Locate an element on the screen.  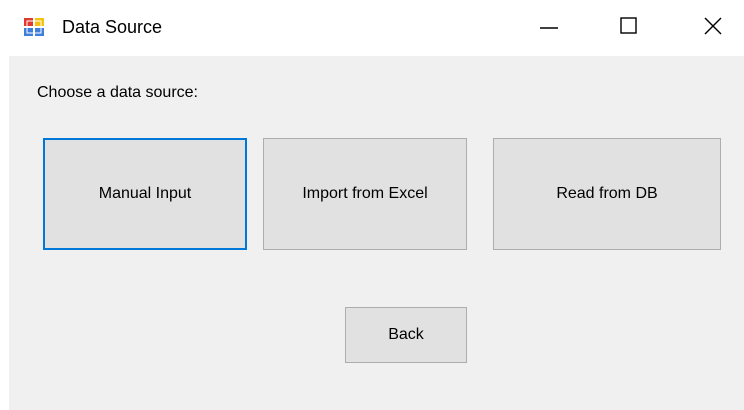
manual-input-button: Manual Input is located at coordinates (145, 194).